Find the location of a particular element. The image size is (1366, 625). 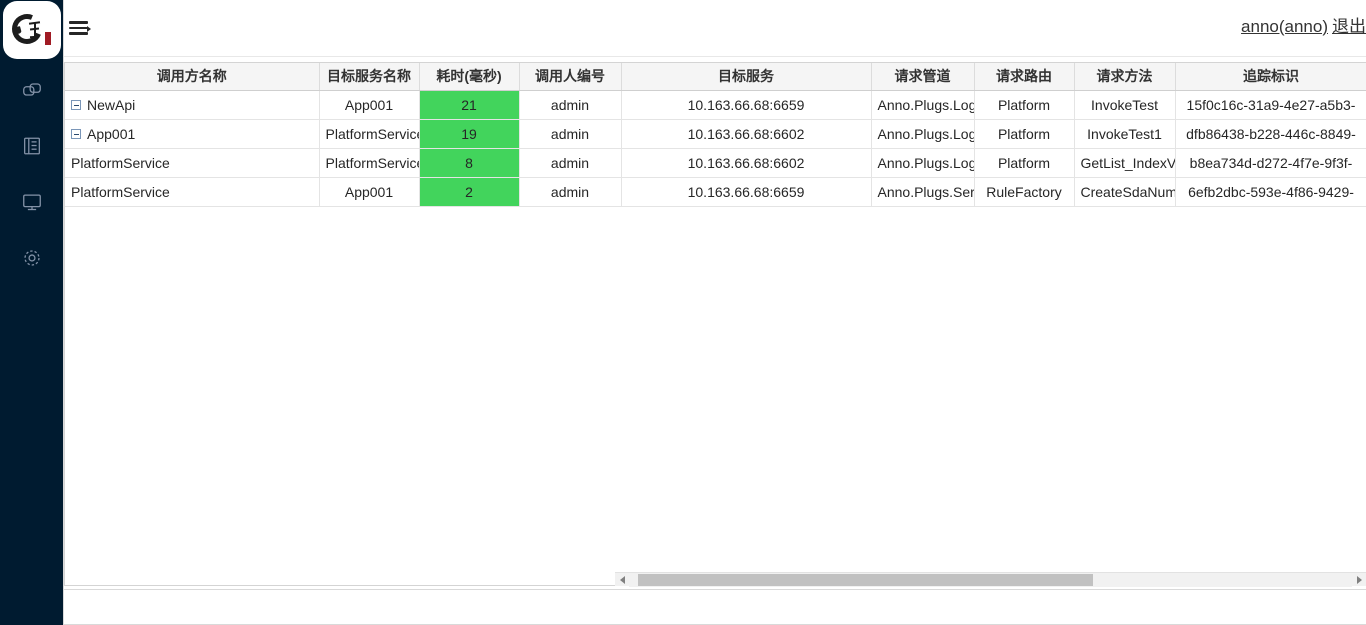

top-bar: anno(anno) 退出 is located at coordinates (715, 28).